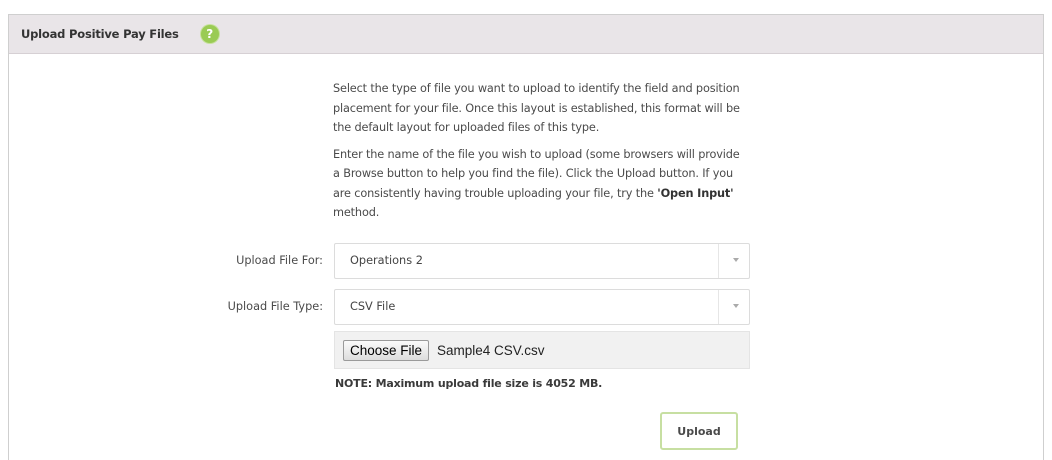  I want to click on upload-type-row: Upload File Type: CSV File, so click(527, 307).